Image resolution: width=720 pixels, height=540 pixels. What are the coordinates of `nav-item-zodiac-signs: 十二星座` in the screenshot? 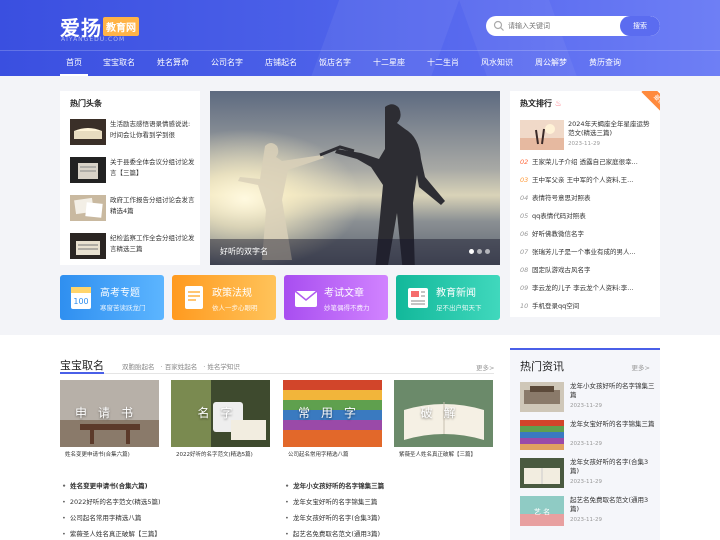 It's located at (389, 63).